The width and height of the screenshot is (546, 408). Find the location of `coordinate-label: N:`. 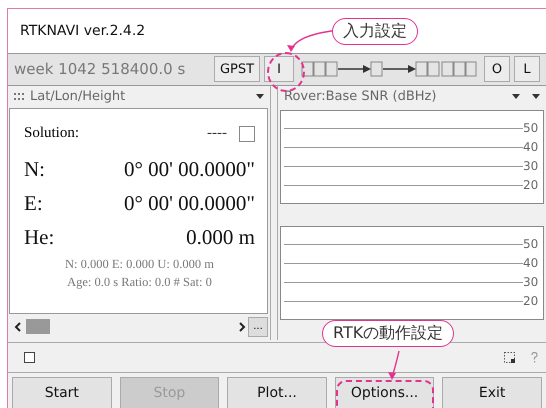

coordinate-label: N: is located at coordinates (34, 169).